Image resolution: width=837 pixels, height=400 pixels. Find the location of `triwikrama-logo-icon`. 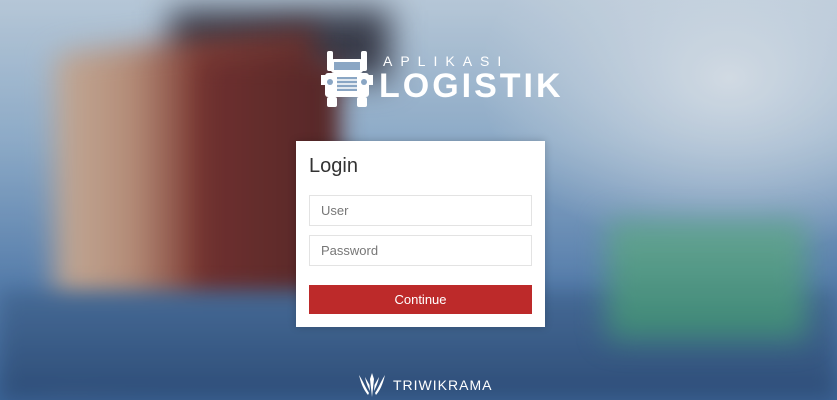

triwikrama-logo-icon is located at coordinates (372, 385).